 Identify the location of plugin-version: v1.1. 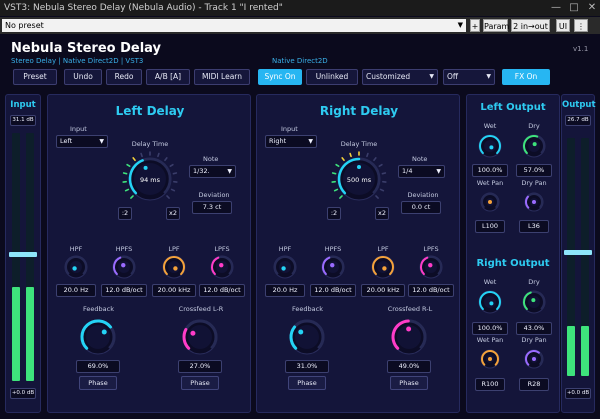
(581, 49).